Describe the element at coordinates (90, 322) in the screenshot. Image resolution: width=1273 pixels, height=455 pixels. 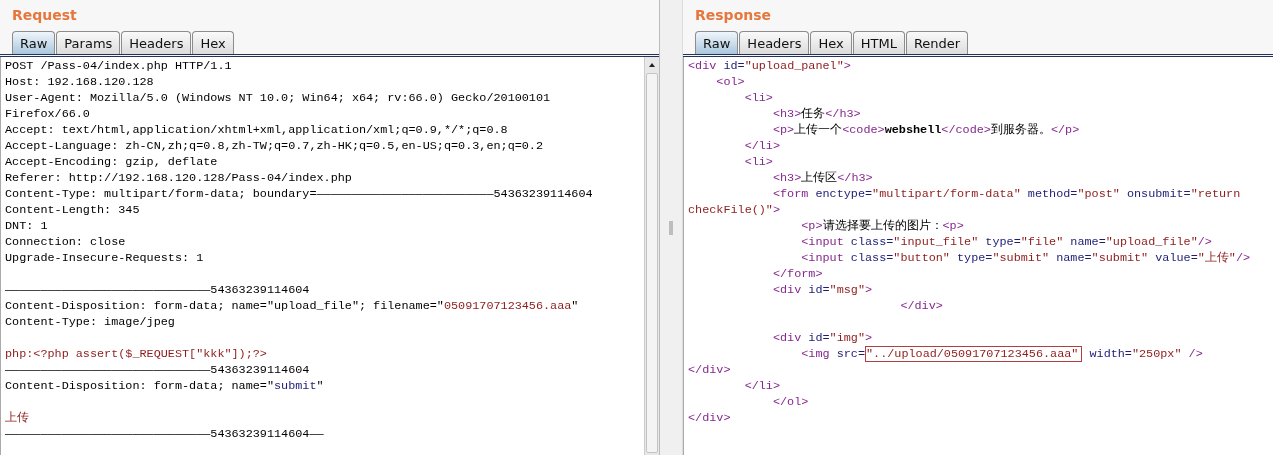
I see `code-line: Content-Type: image/jpeg` at that location.